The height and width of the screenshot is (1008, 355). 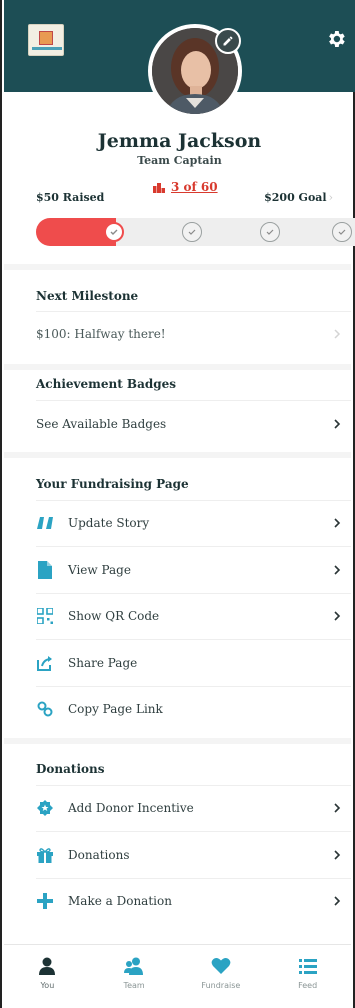 I want to click on add-donor-incentive-row: Add Donor Incentive, so click(x=189, y=808).